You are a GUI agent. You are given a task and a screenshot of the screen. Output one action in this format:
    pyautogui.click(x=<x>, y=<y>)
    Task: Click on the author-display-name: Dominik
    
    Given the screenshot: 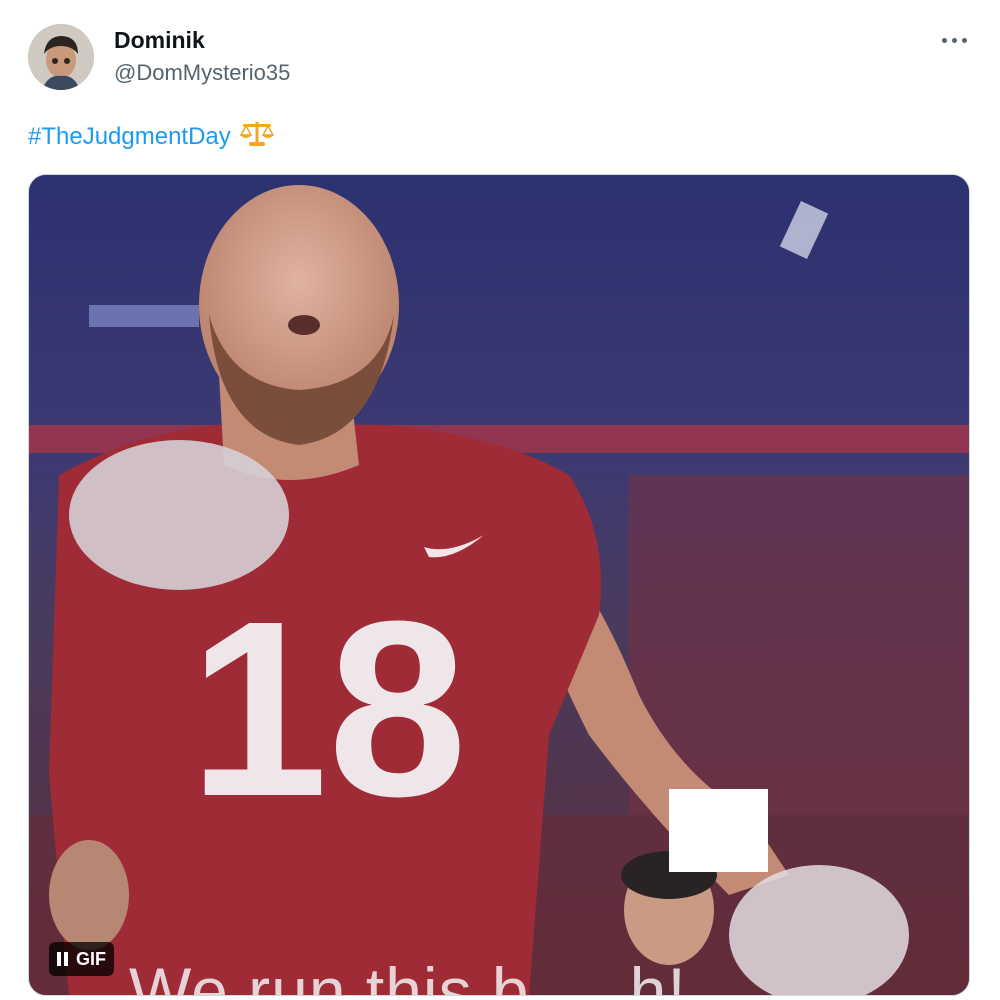 What is the action you would take?
    pyautogui.click(x=159, y=40)
    